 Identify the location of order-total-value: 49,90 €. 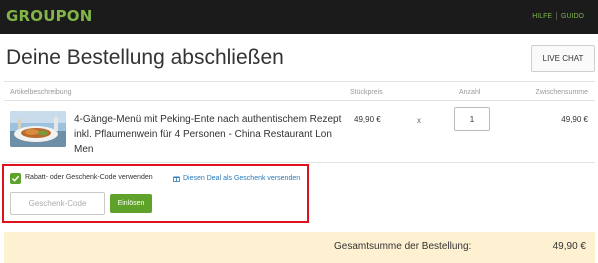
(569, 246).